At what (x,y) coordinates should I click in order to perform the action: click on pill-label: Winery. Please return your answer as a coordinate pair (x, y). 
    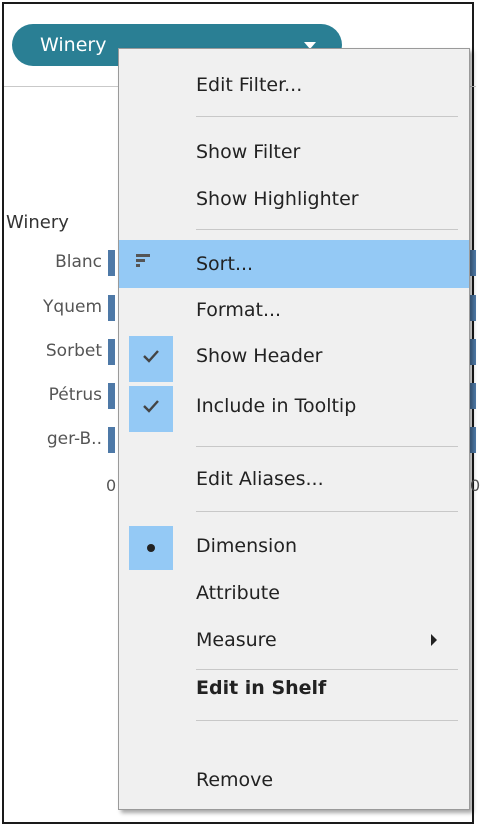
    Looking at the image, I should click on (73, 45).